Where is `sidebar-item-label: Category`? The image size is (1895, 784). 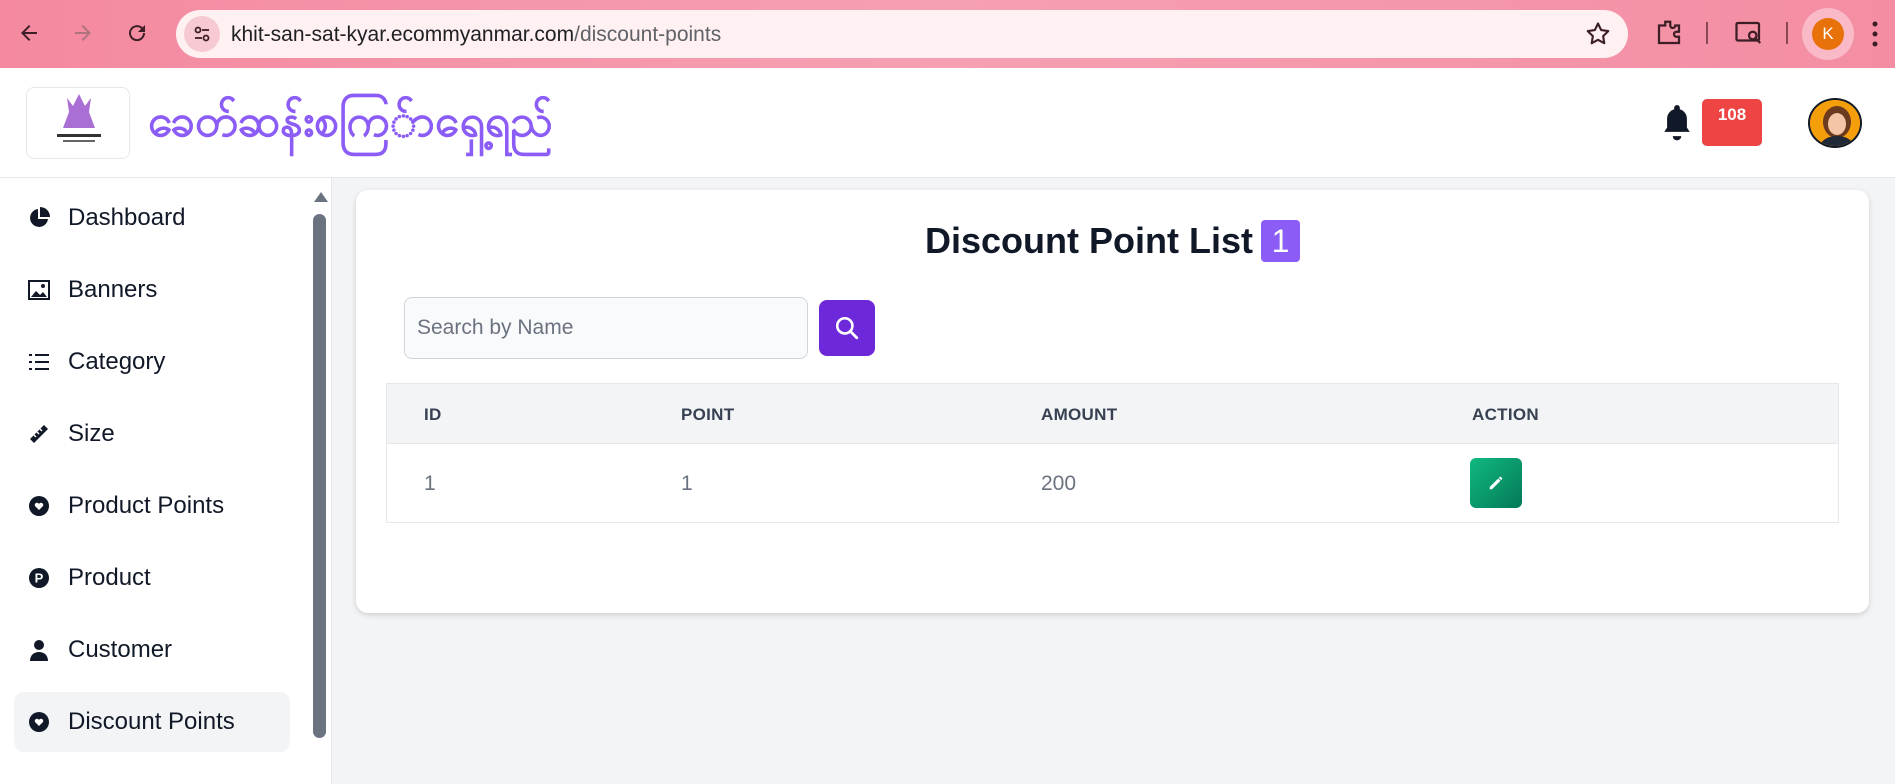 sidebar-item-label: Category is located at coordinates (117, 361).